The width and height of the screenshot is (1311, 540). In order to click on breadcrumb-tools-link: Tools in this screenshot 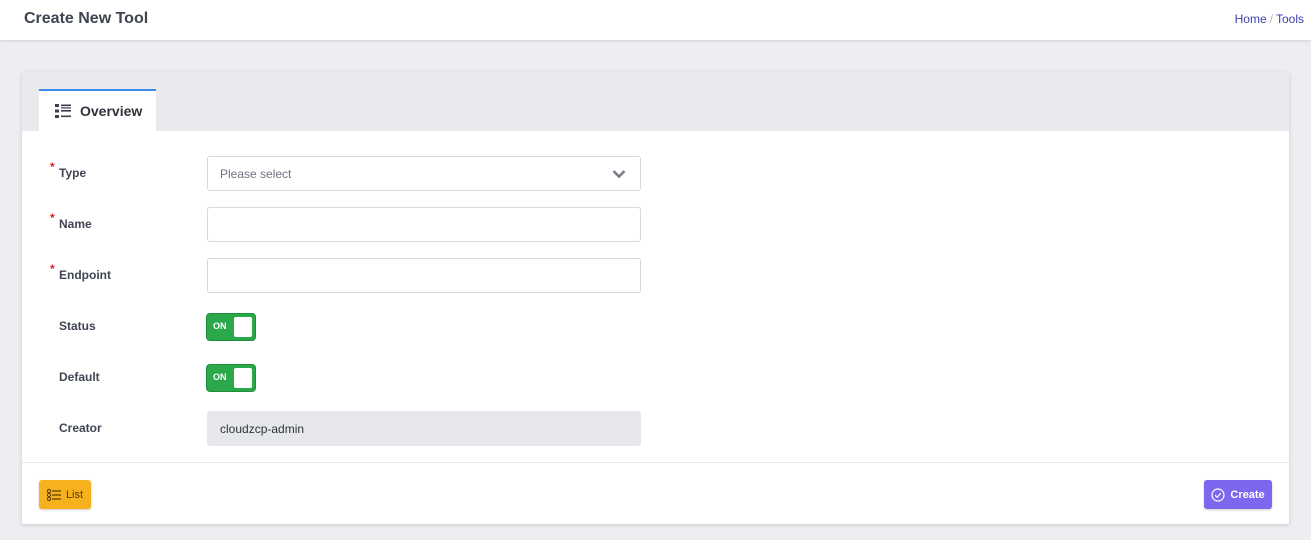, I will do `click(1290, 19)`.